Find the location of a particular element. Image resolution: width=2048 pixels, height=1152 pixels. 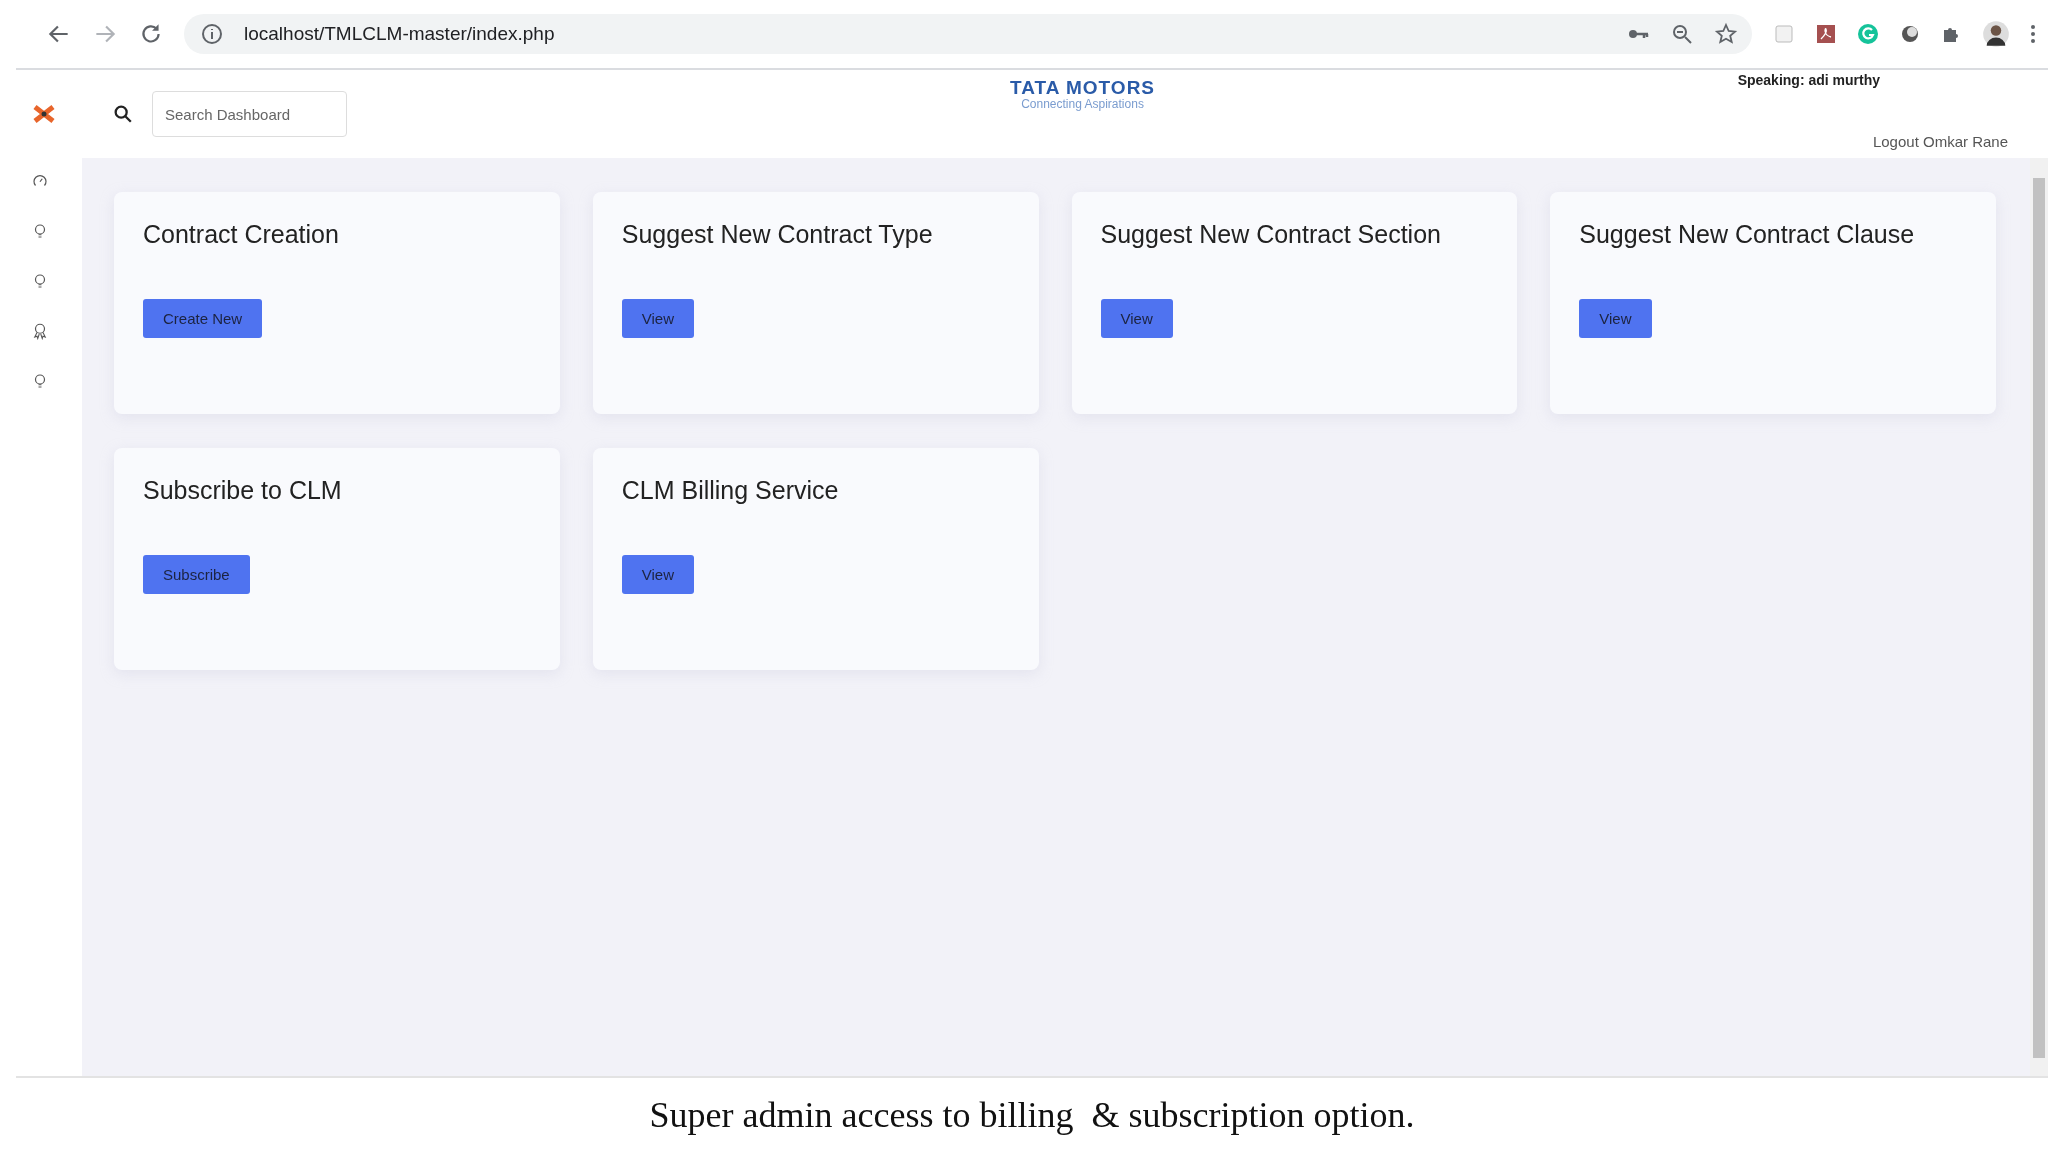

brand-name: TATA MOTORS is located at coordinates (1083, 88).